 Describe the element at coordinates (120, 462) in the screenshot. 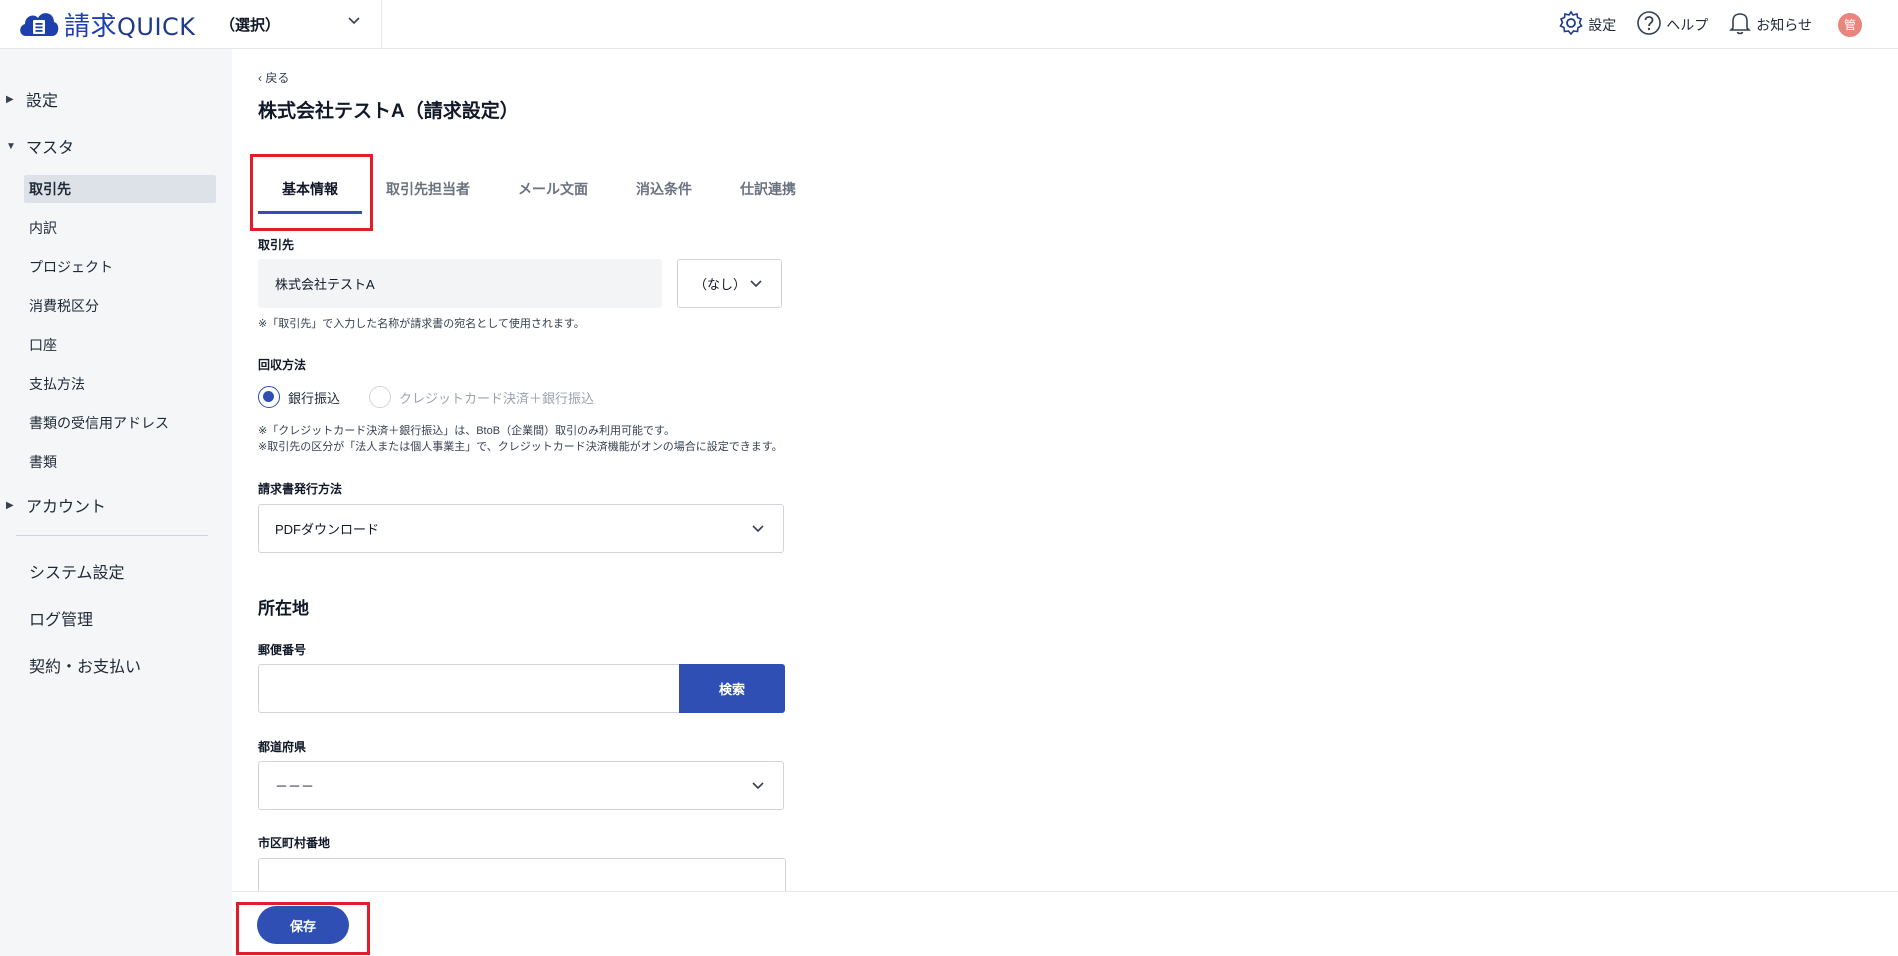

I see `sidebar-item-documents: 書類` at that location.